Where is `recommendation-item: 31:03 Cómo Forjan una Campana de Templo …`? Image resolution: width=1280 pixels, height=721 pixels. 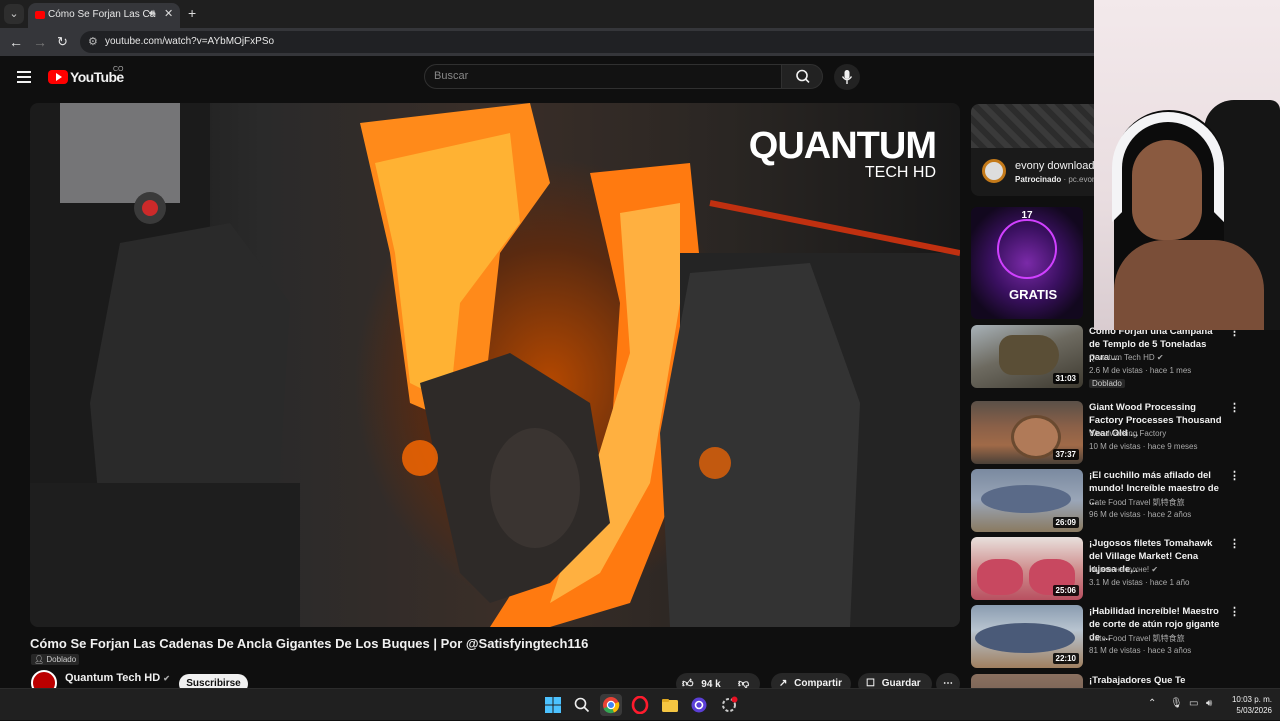 recommendation-item: 31:03 Cómo Forjan una Campana de Templo … is located at coordinates (1105, 357).